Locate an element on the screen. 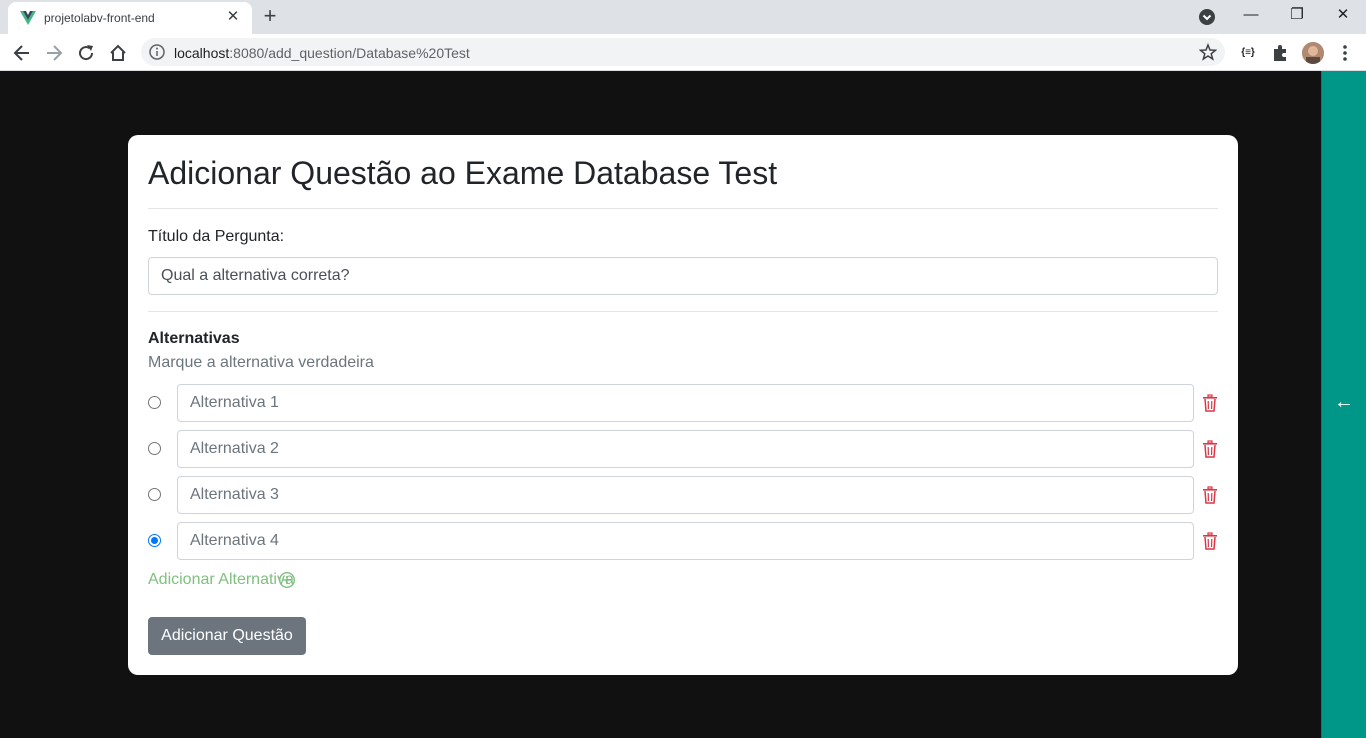 Image resolution: width=1366 pixels, height=738 pixels. url-host: localhost is located at coordinates (202, 53).